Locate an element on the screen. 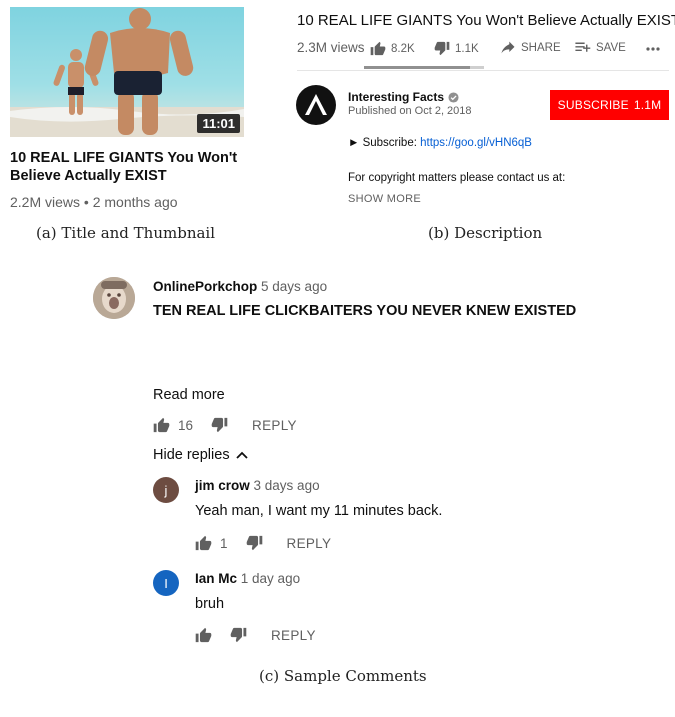 The width and height of the screenshot is (675, 717). verified-check-icon is located at coordinates (453, 97).